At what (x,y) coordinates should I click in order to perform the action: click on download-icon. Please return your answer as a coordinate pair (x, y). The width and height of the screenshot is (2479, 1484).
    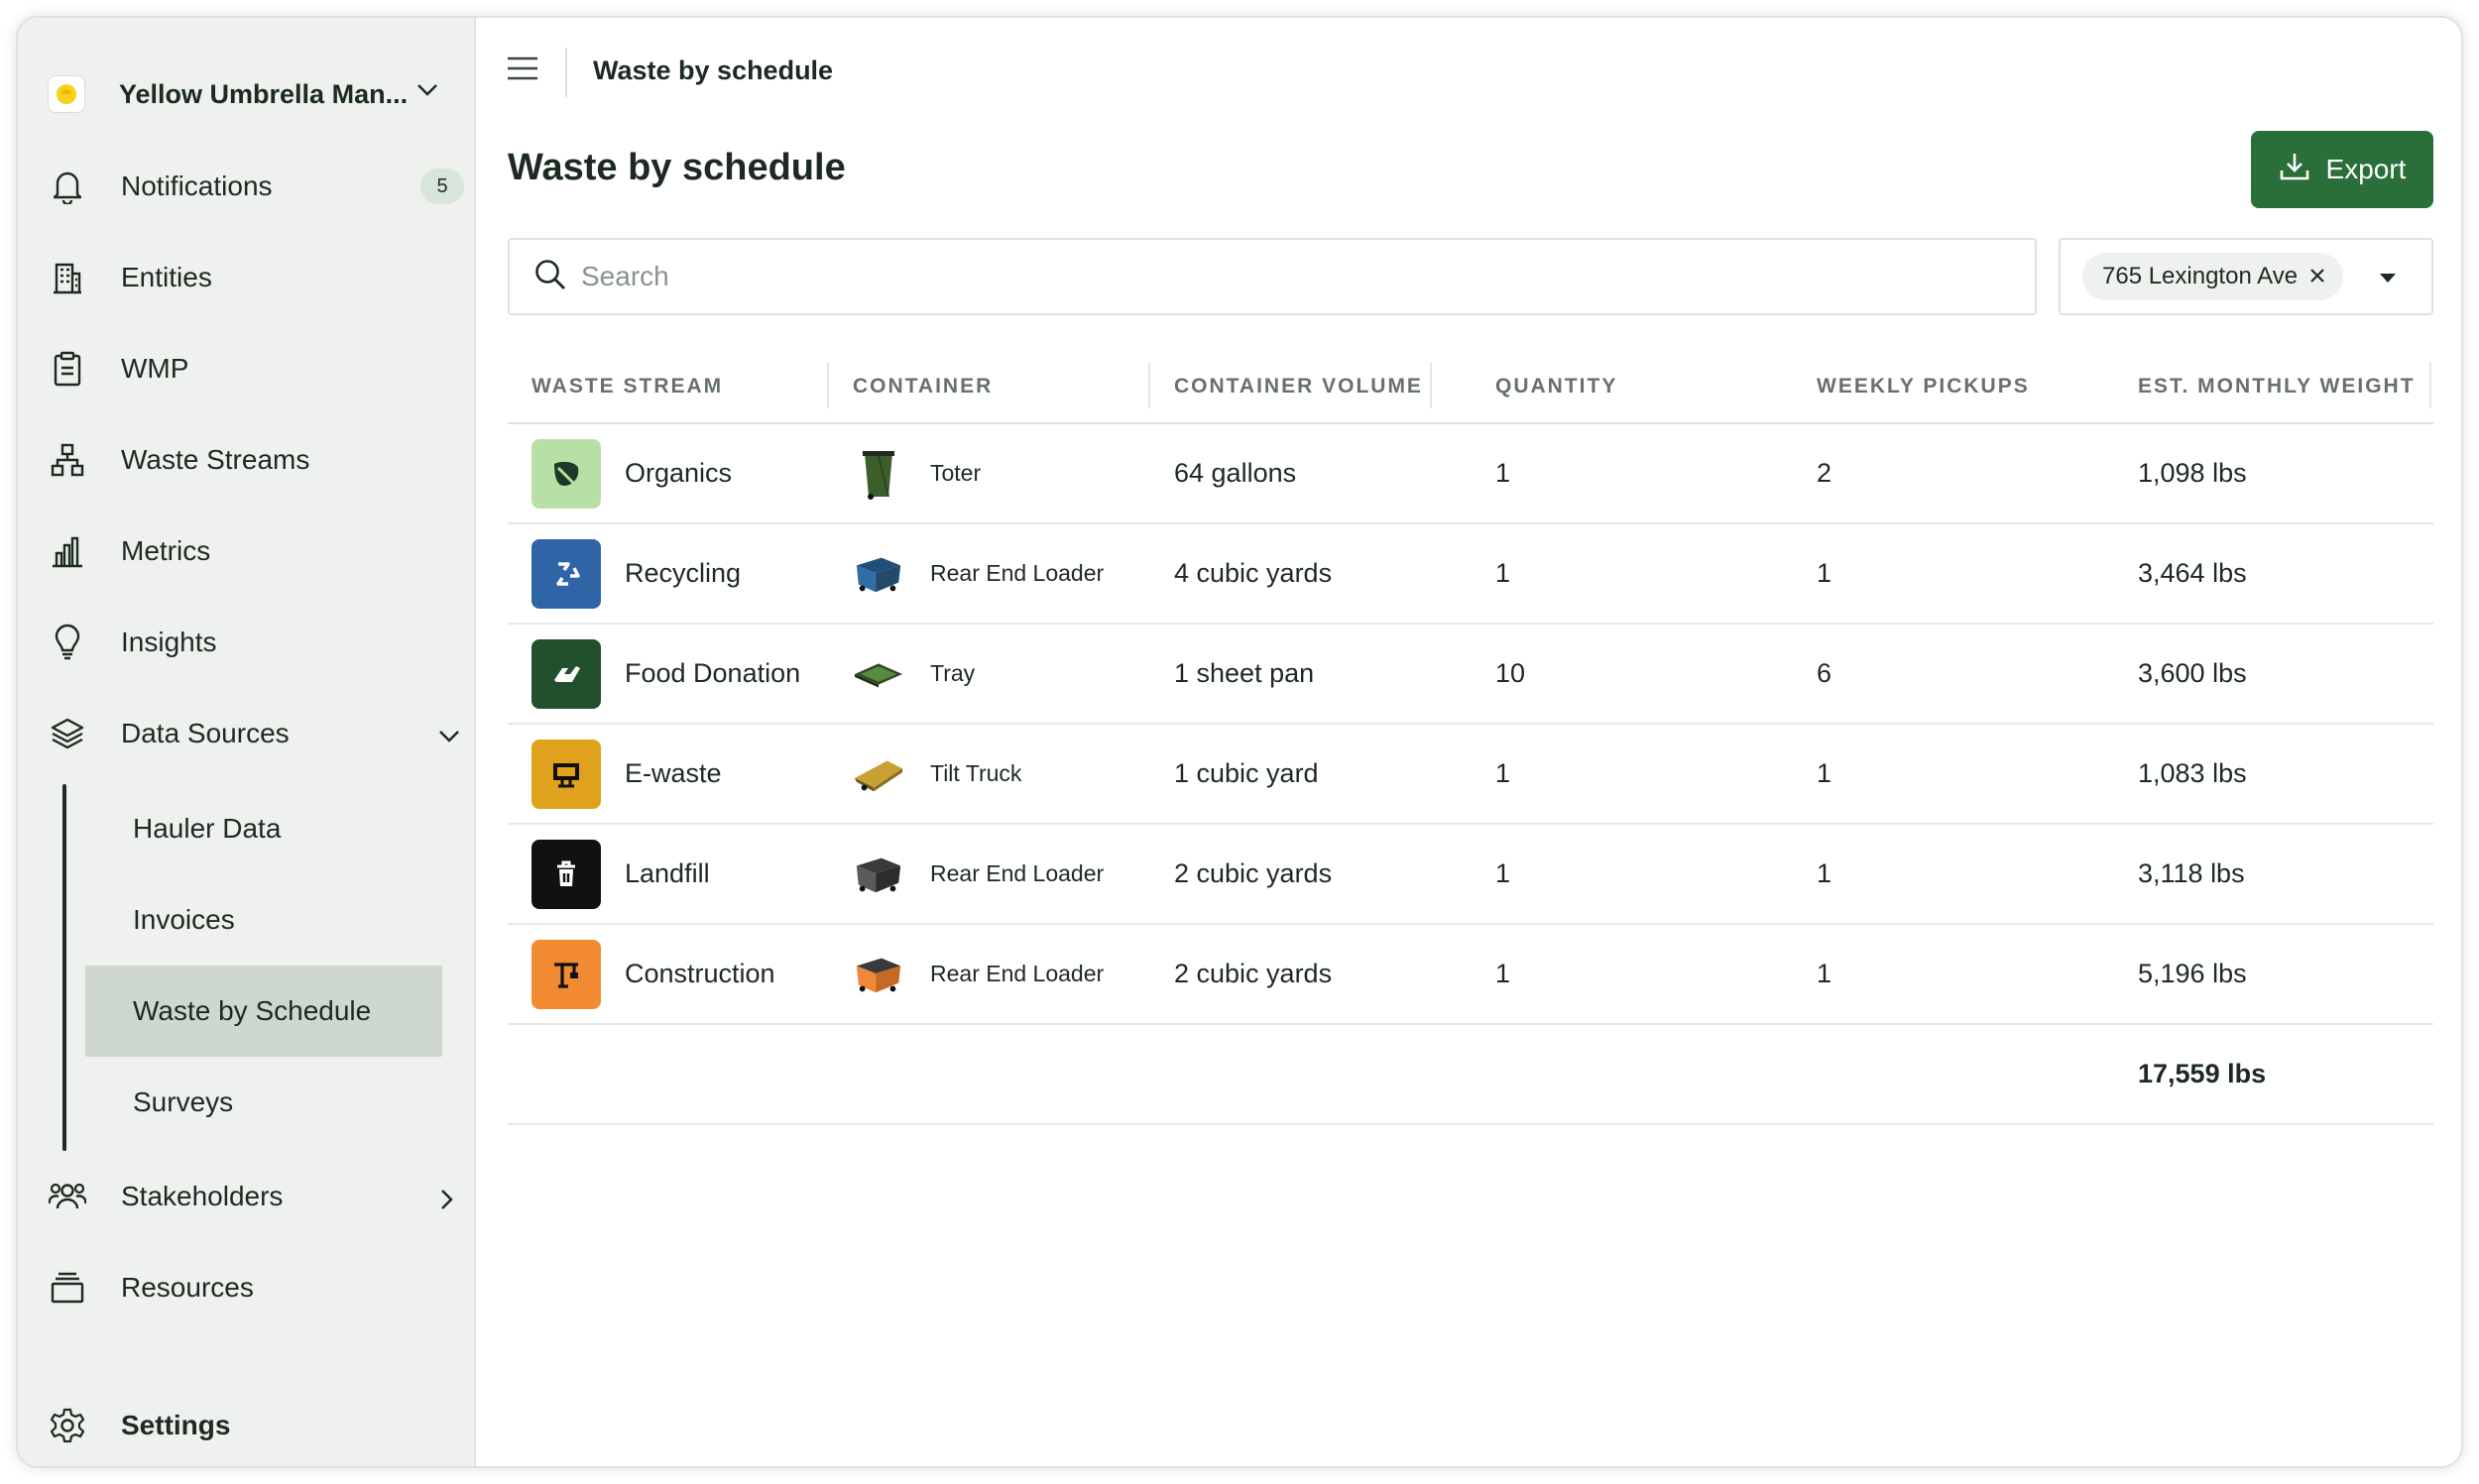
    Looking at the image, I should click on (2294, 170).